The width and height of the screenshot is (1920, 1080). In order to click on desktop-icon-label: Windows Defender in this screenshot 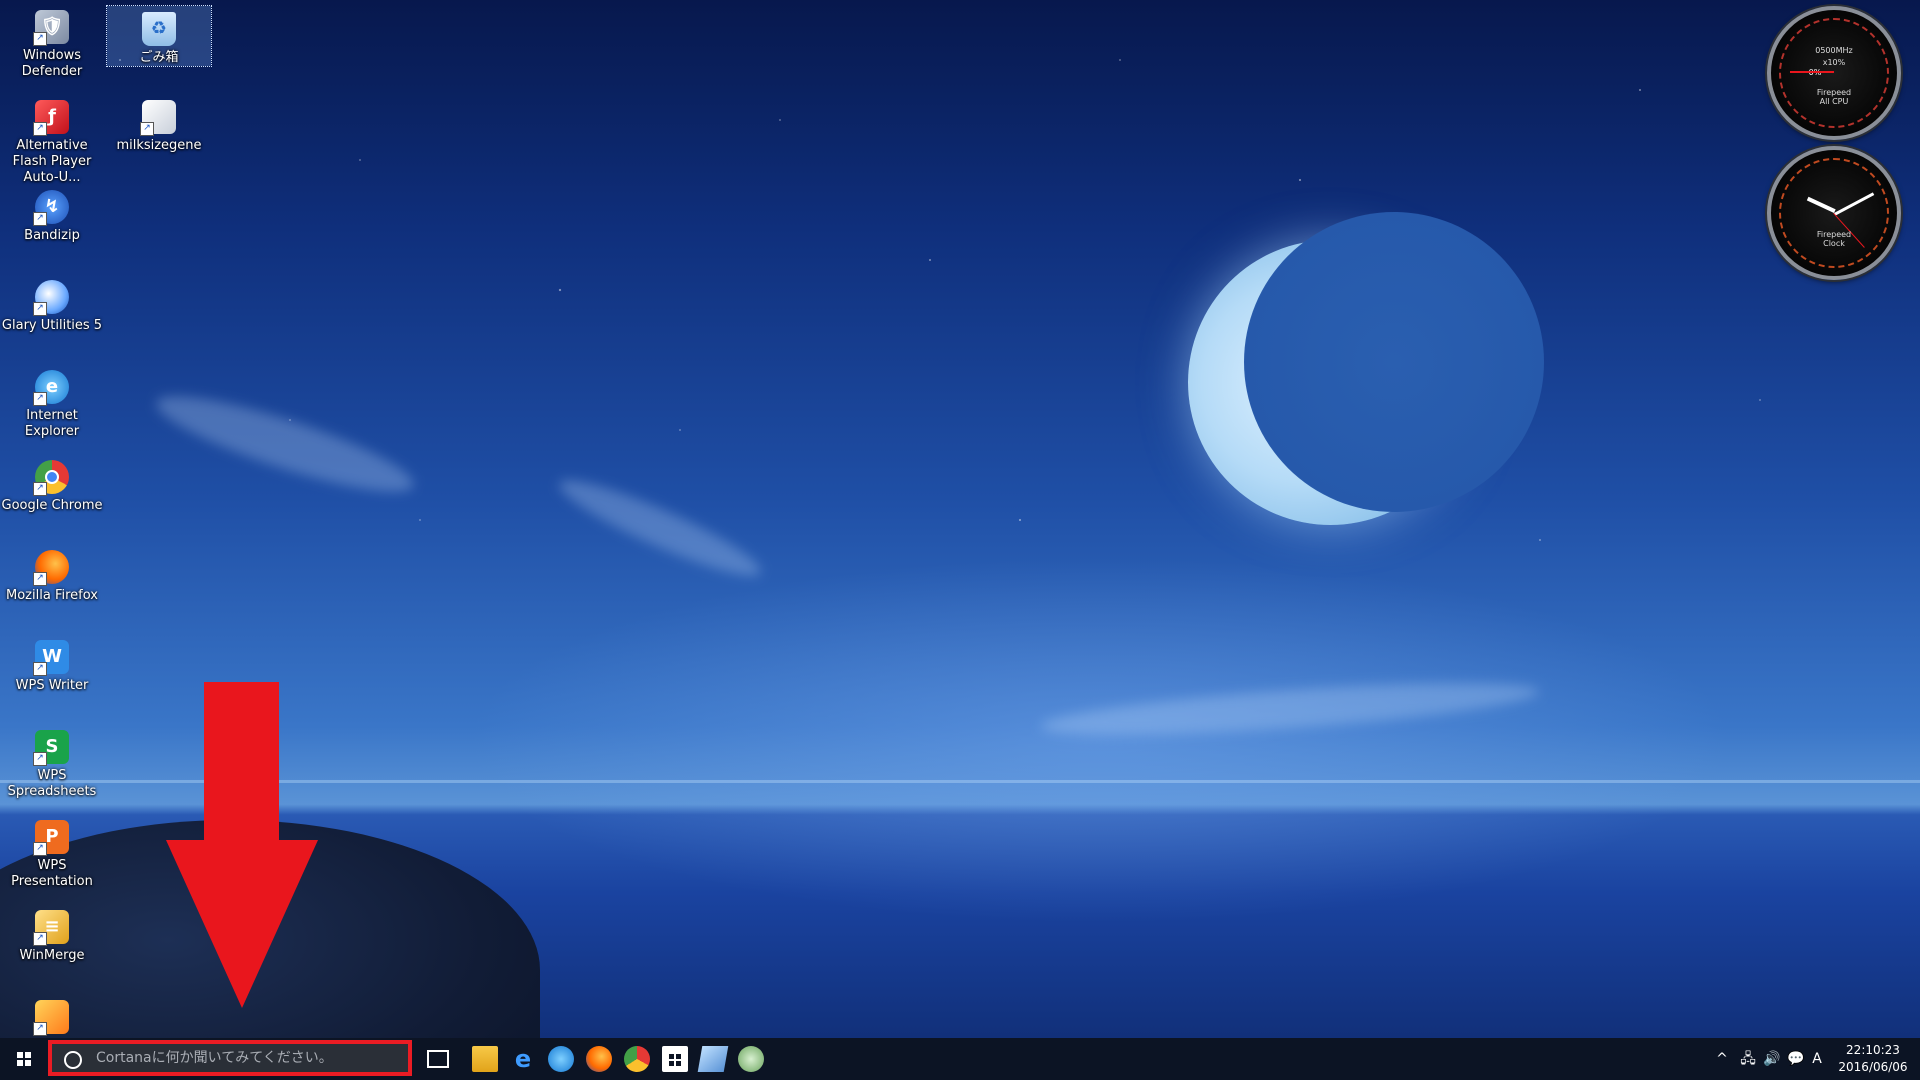, I will do `click(52, 63)`.